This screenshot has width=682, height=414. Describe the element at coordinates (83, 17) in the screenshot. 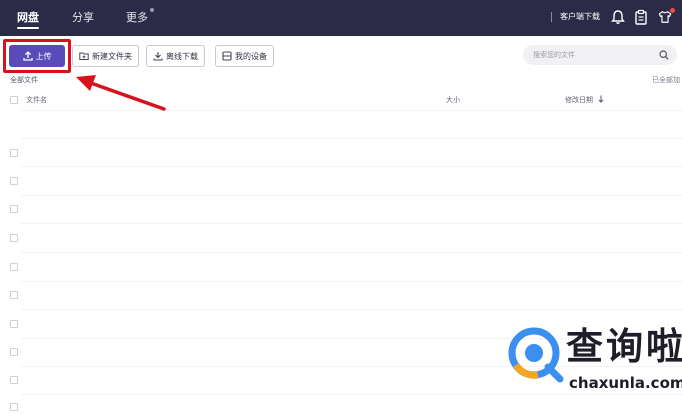

I see `tab-share: 分享` at that location.